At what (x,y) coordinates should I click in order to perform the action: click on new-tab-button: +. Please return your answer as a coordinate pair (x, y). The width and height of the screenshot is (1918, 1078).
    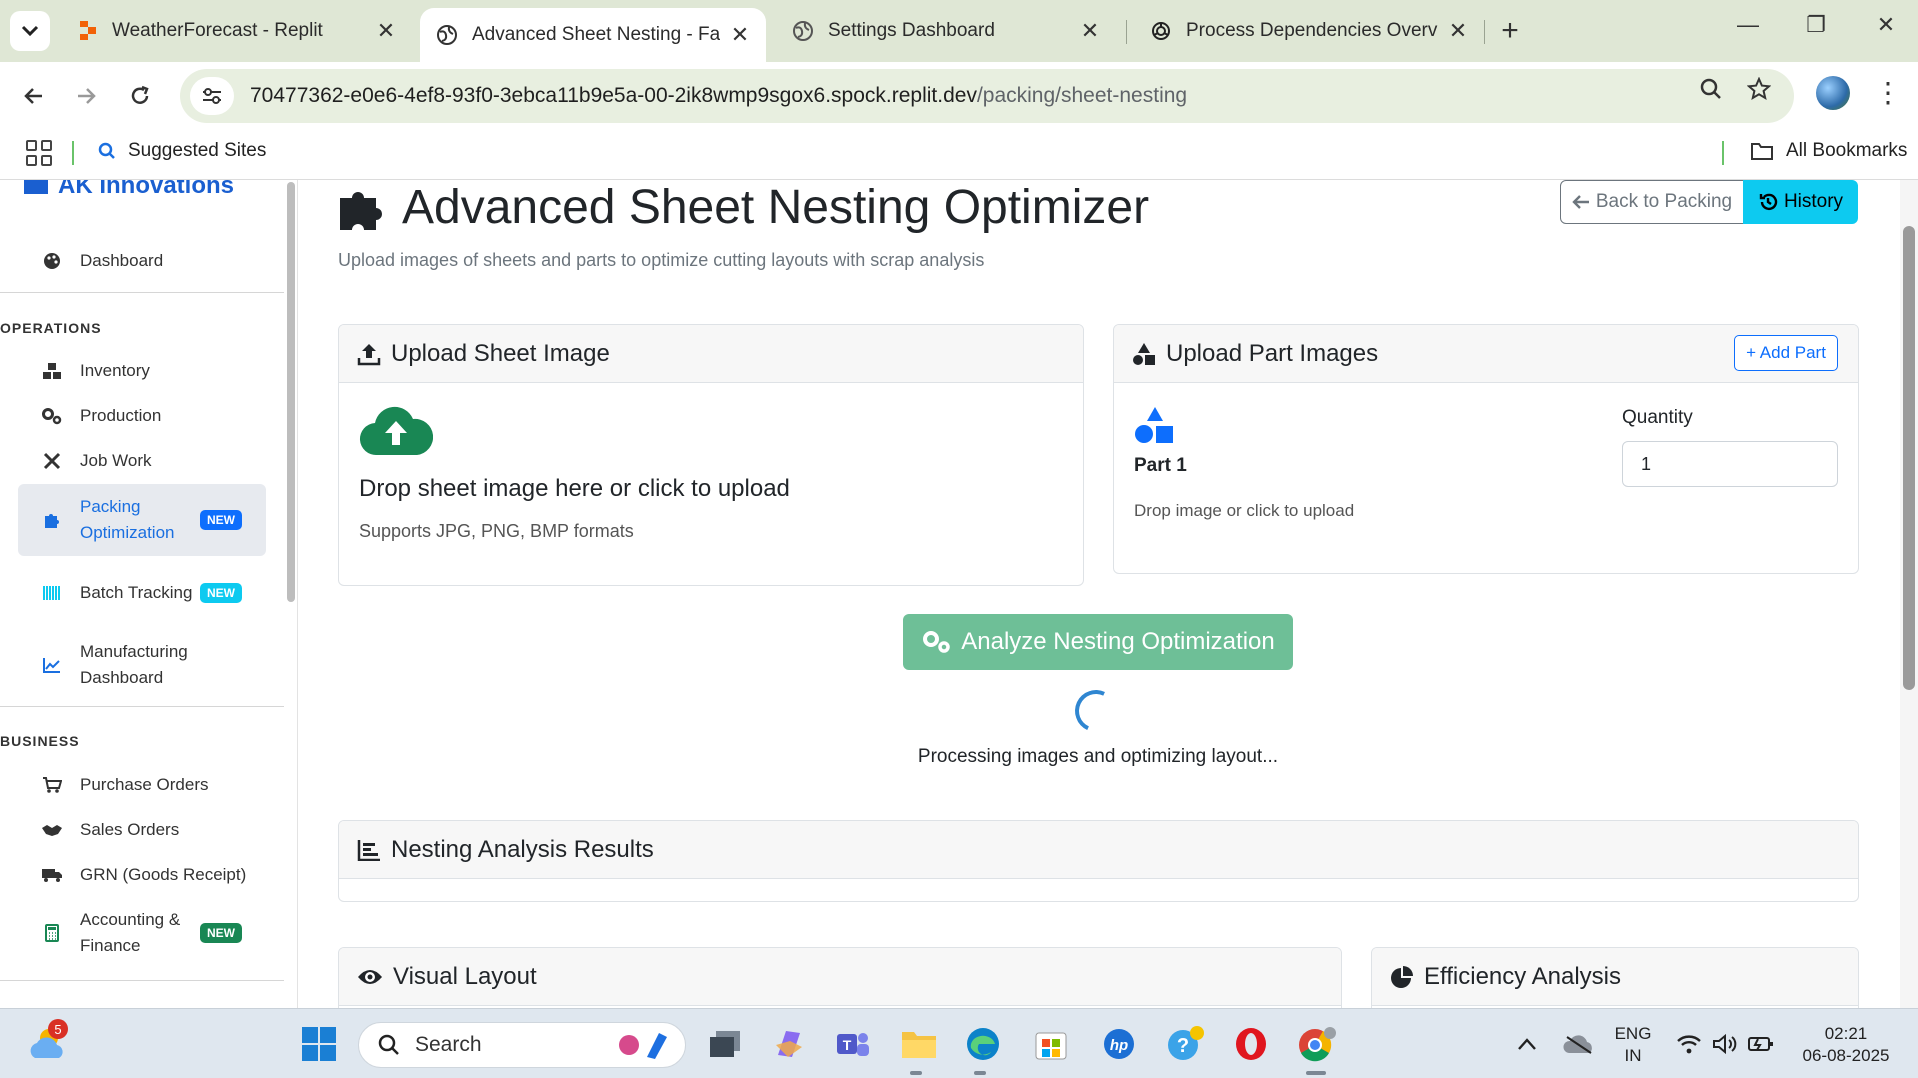
    Looking at the image, I should click on (1510, 31).